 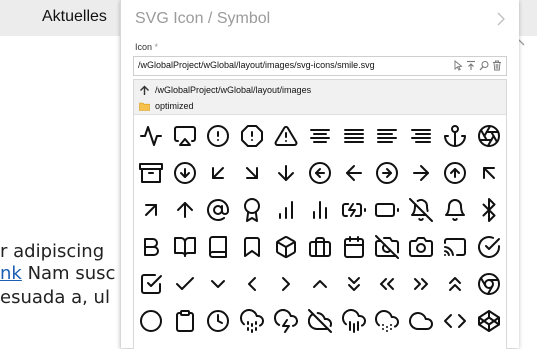 I want to click on check-square-icon, so click(x=151, y=283).